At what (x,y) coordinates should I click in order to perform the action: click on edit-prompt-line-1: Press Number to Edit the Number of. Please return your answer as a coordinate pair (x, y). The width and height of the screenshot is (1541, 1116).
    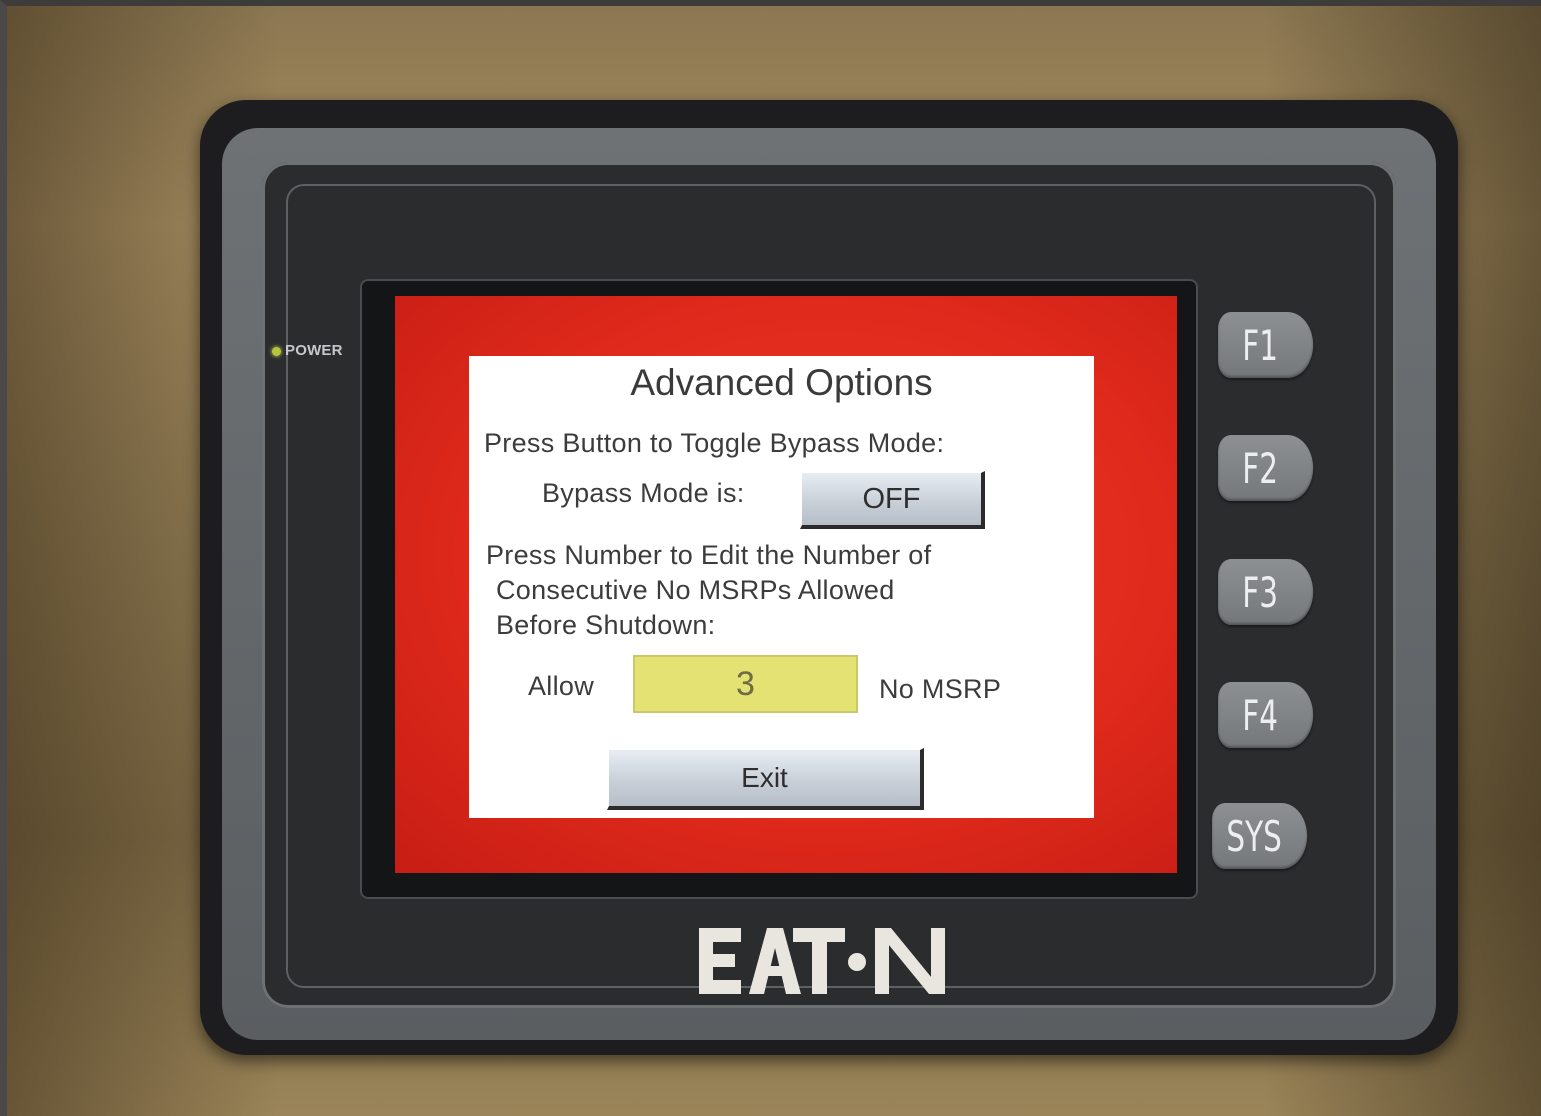
    Looking at the image, I should click on (709, 555).